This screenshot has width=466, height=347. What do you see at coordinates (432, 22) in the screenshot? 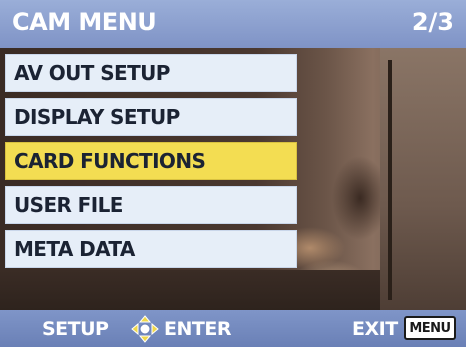
I see `page-indicator: 2/3` at bounding box center [432, 22].